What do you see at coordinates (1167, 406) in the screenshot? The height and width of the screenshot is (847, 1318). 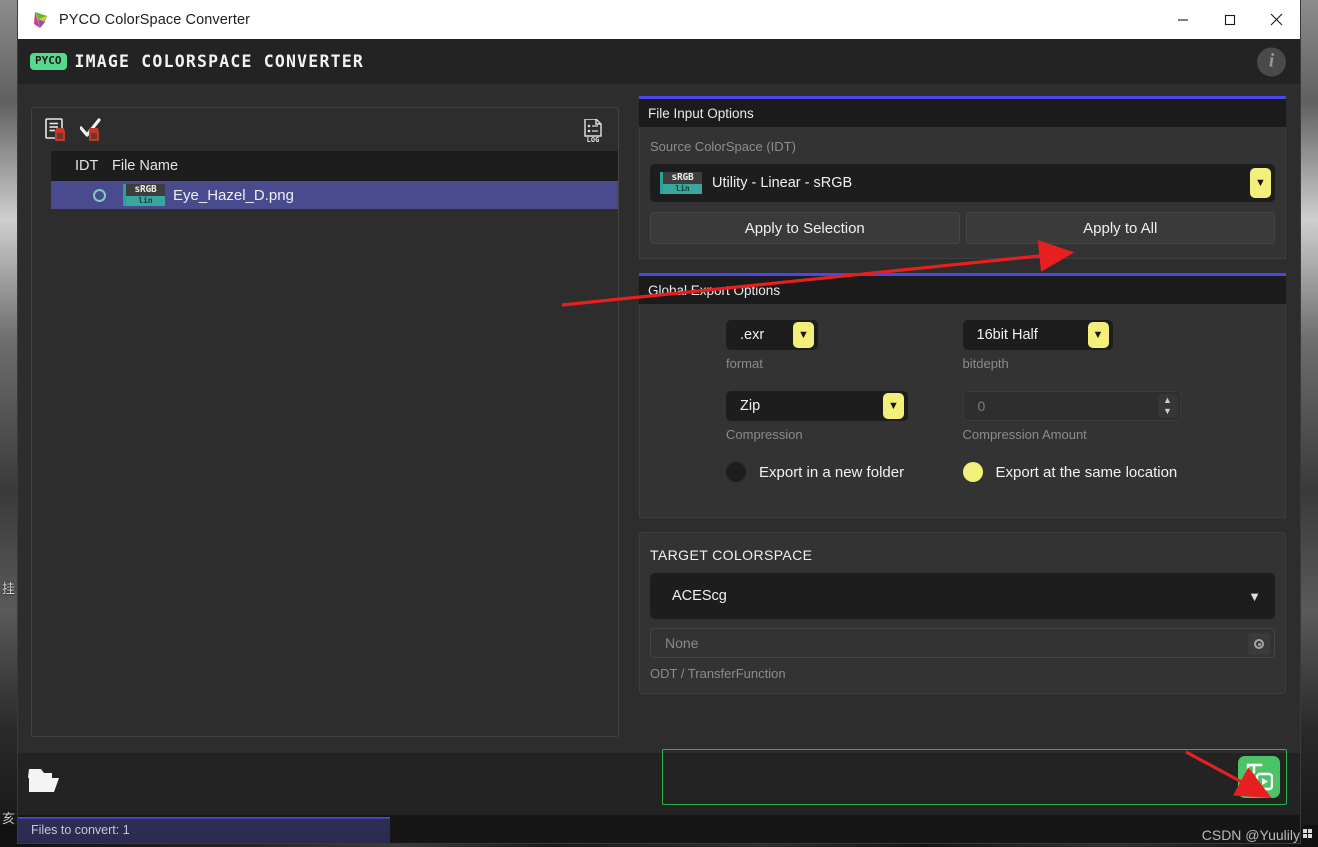 I see `stepper-buttons: ▲ ▼` at bounding box center [1167, 406].